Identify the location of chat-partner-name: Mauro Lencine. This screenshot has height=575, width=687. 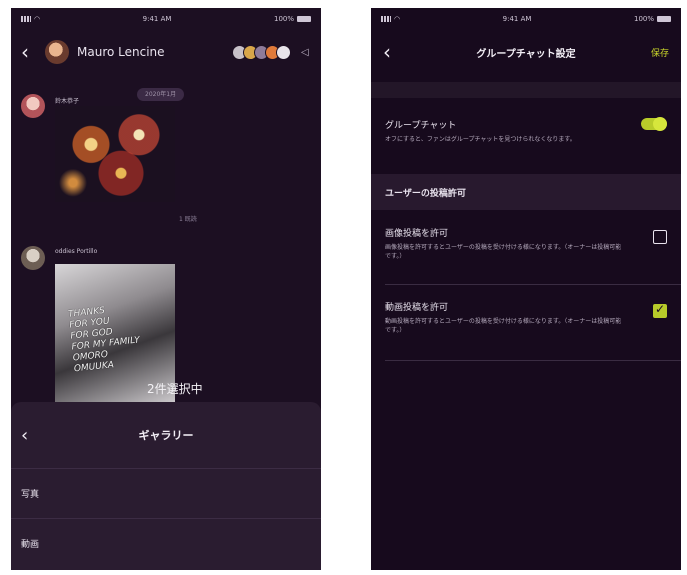
(121, 52).